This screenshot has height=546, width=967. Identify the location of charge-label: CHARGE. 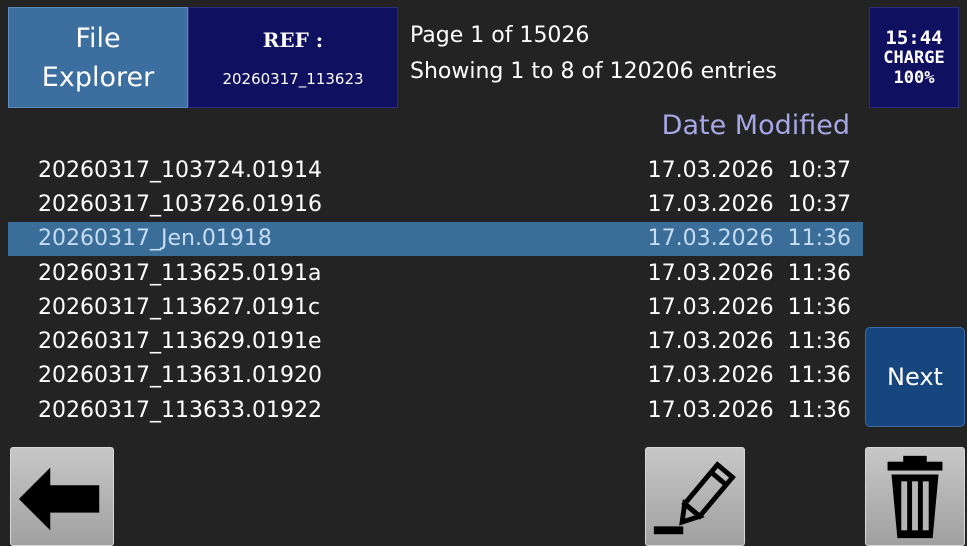
(914, 57).